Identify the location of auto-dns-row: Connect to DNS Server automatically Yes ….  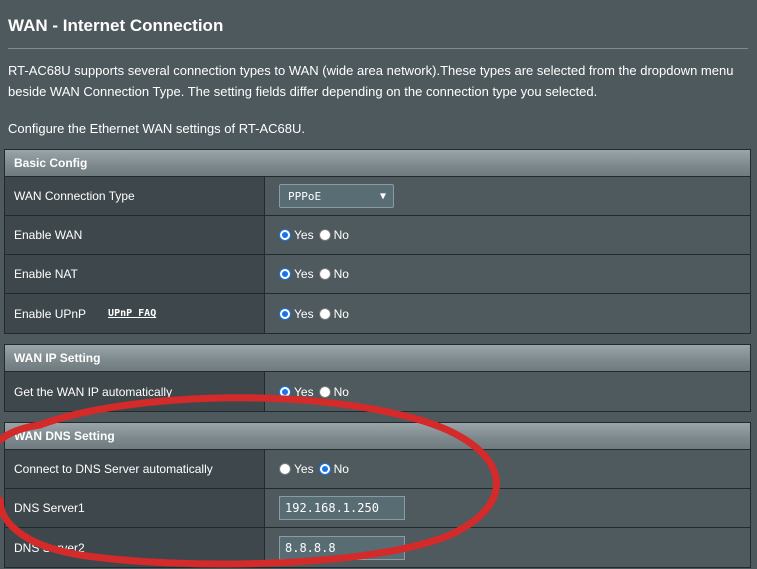
(377, 469).